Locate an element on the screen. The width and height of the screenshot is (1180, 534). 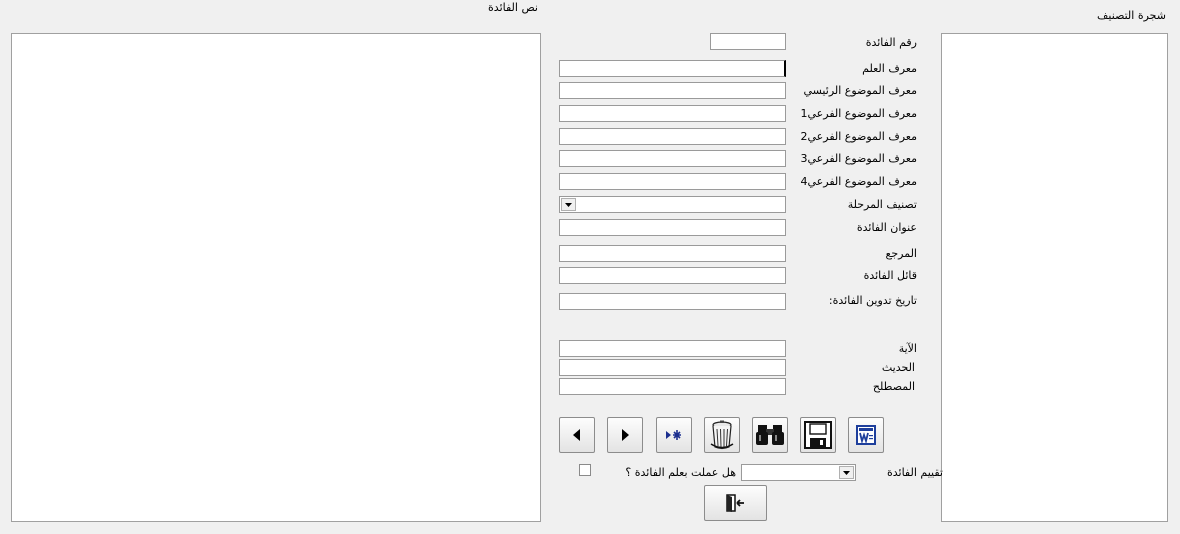
subtopic1-id-label: معرف الموضوع الفرعي1 is located at coordinates (858, 113).